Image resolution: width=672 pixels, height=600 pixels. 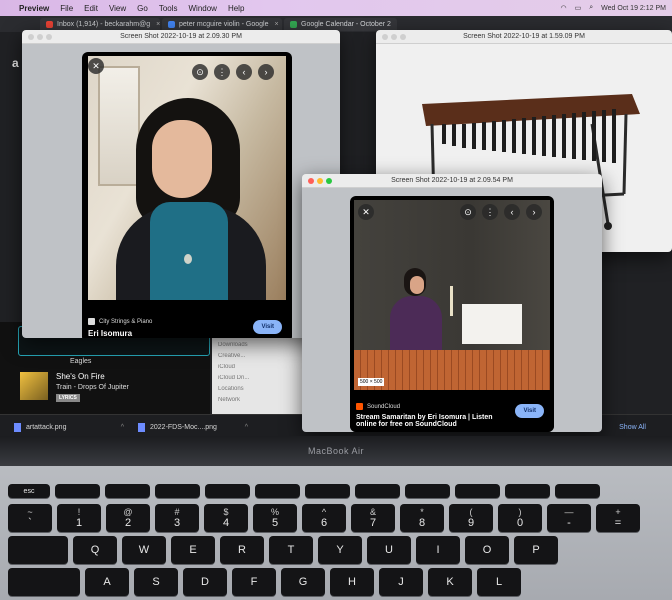 I want to click on key-a: A, so click(x=107, y=582).